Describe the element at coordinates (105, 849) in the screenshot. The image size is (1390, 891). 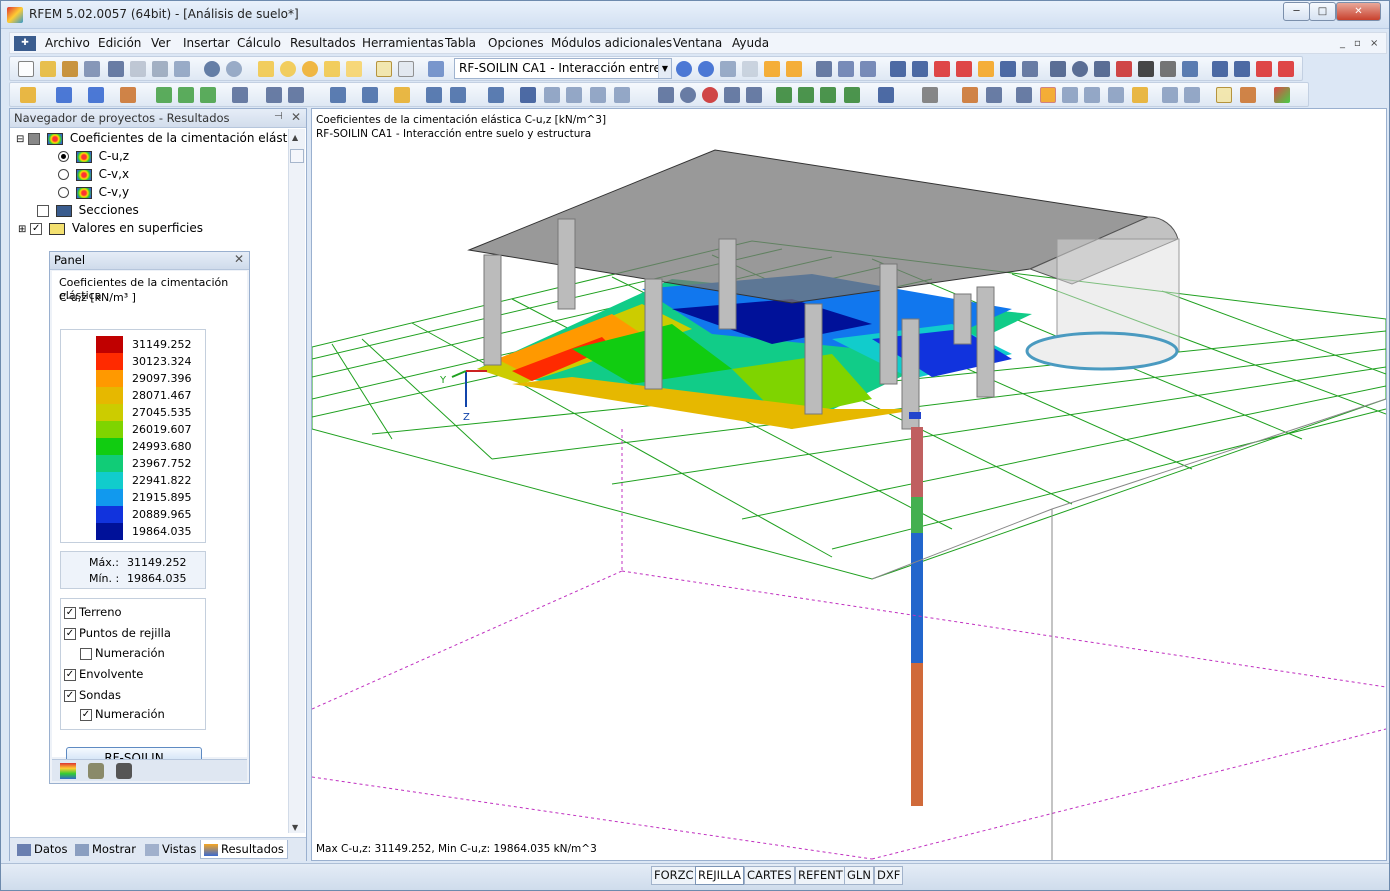
I see `tab-mostrar: Mostrar` at that location.